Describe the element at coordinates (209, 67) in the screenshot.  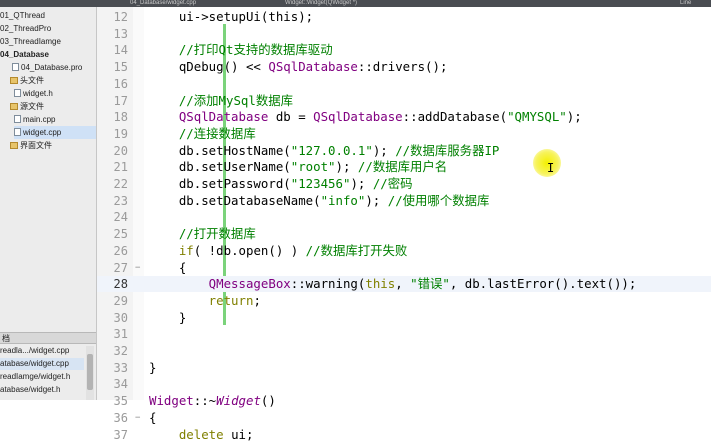
I see `code-token: qDebug() <<` at that location.